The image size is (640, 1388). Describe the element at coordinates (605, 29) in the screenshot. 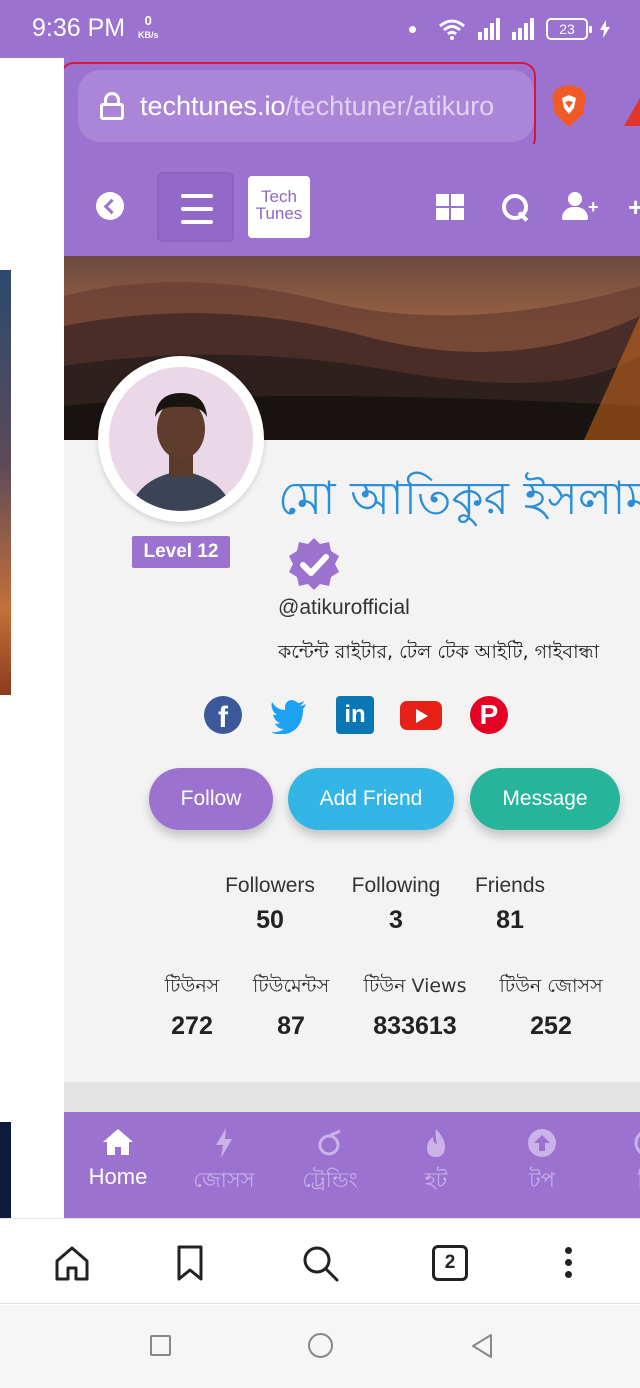

I see `charging-icon` at that location.